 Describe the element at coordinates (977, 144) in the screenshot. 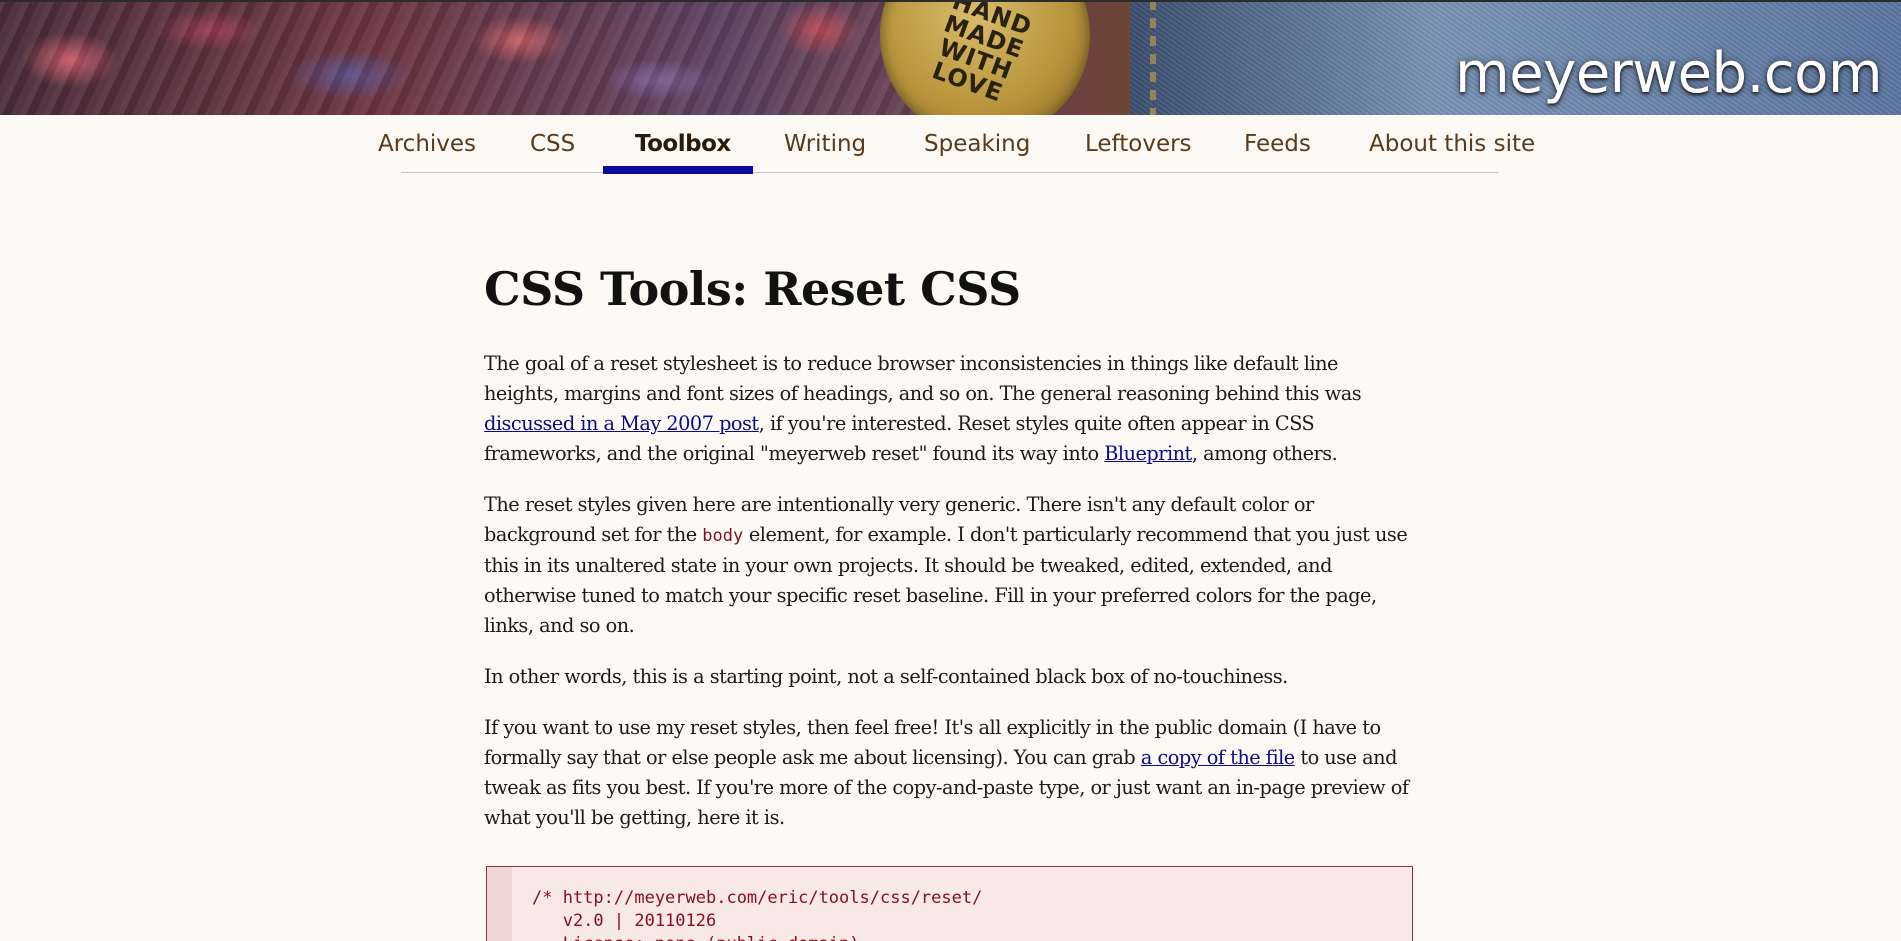

I see `nav-item-speaking: Speaking` at that location.